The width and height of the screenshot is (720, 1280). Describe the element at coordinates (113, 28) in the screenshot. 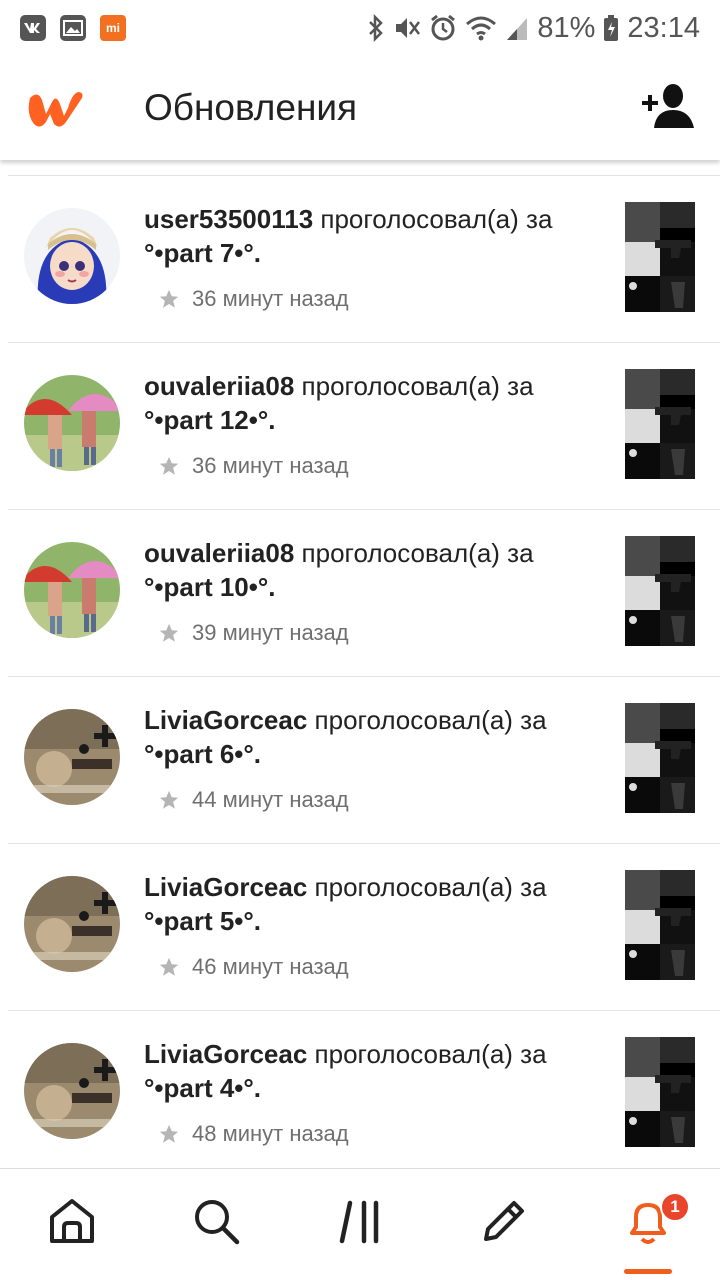

I see `mi-icon: mi` at that location.